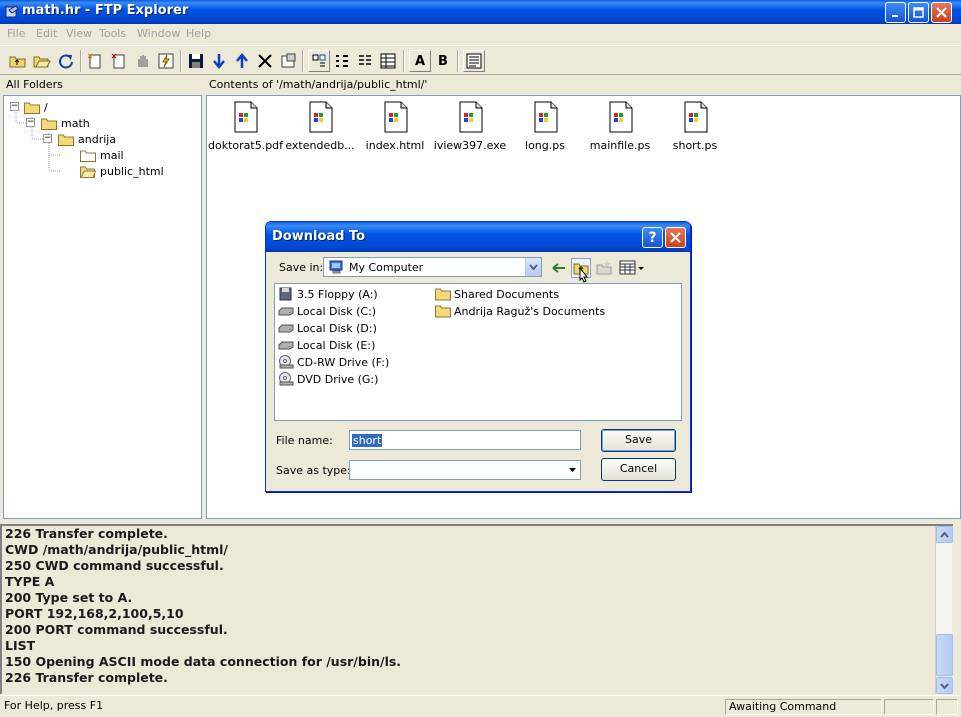  Describe the element at coordinates (114, 565) in the screenshot. I see `log-line: 250 CWD command successful.` at that location.